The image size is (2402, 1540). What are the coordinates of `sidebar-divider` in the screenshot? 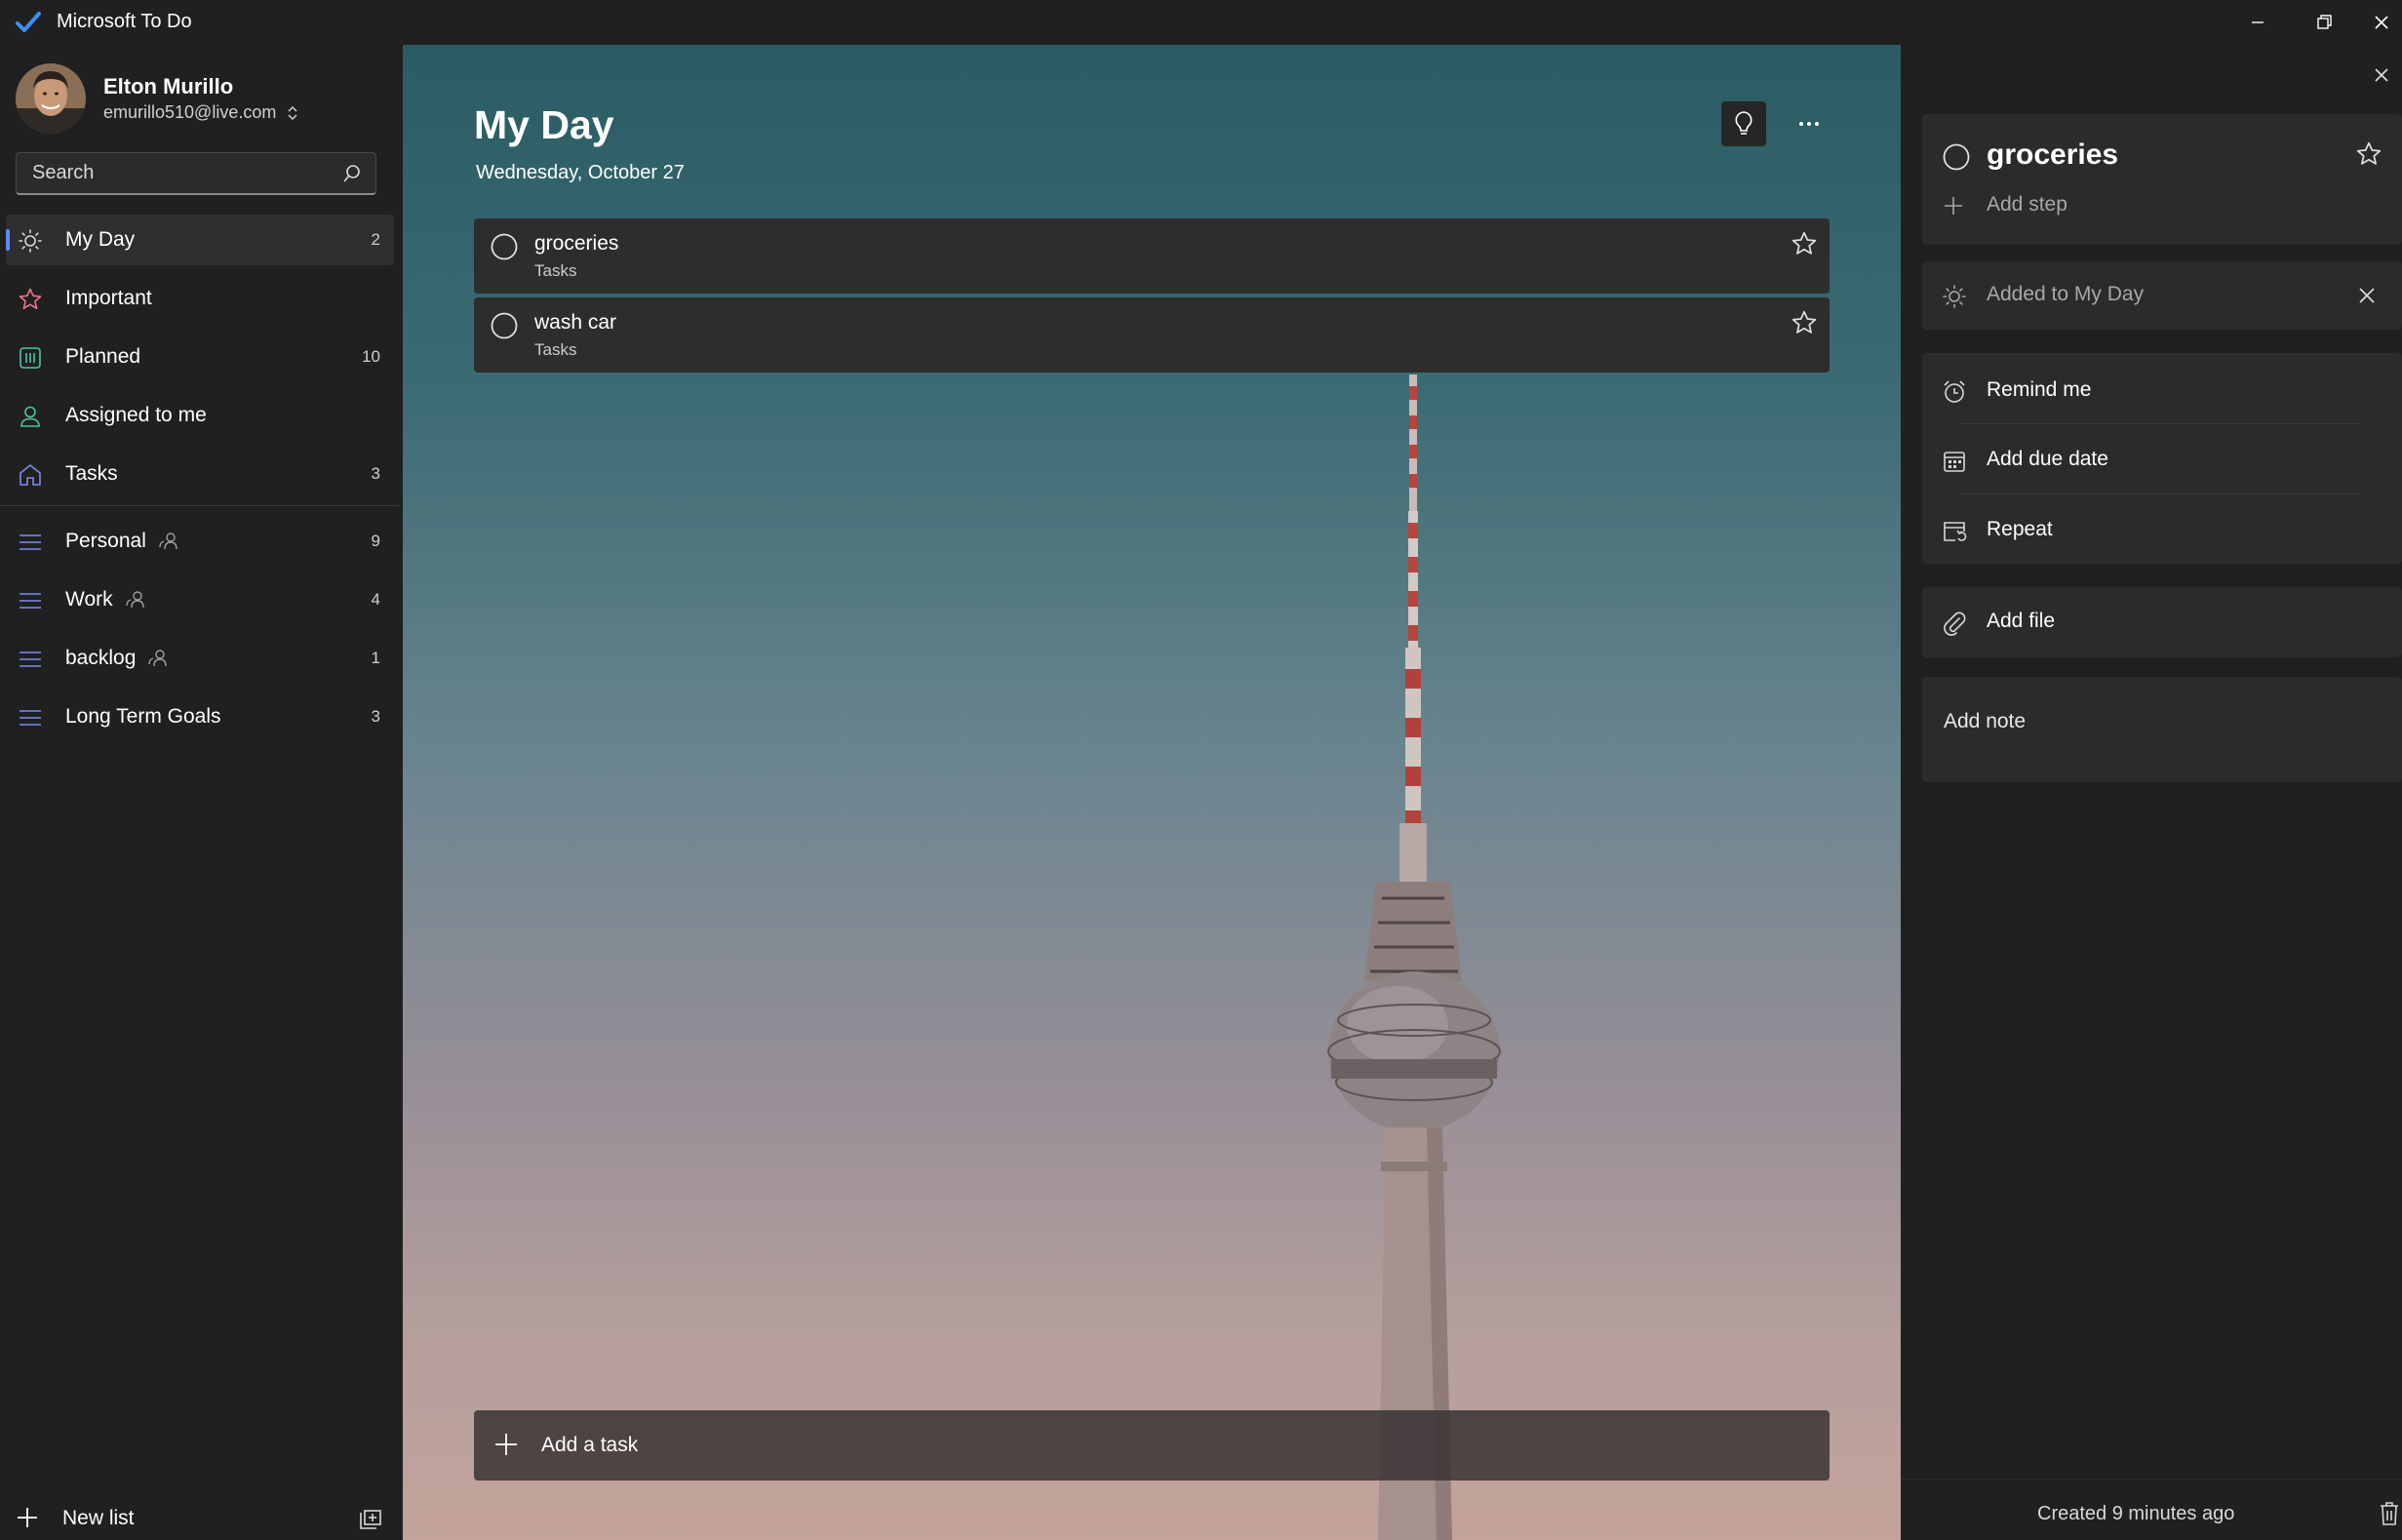 It's located at (200, 506).